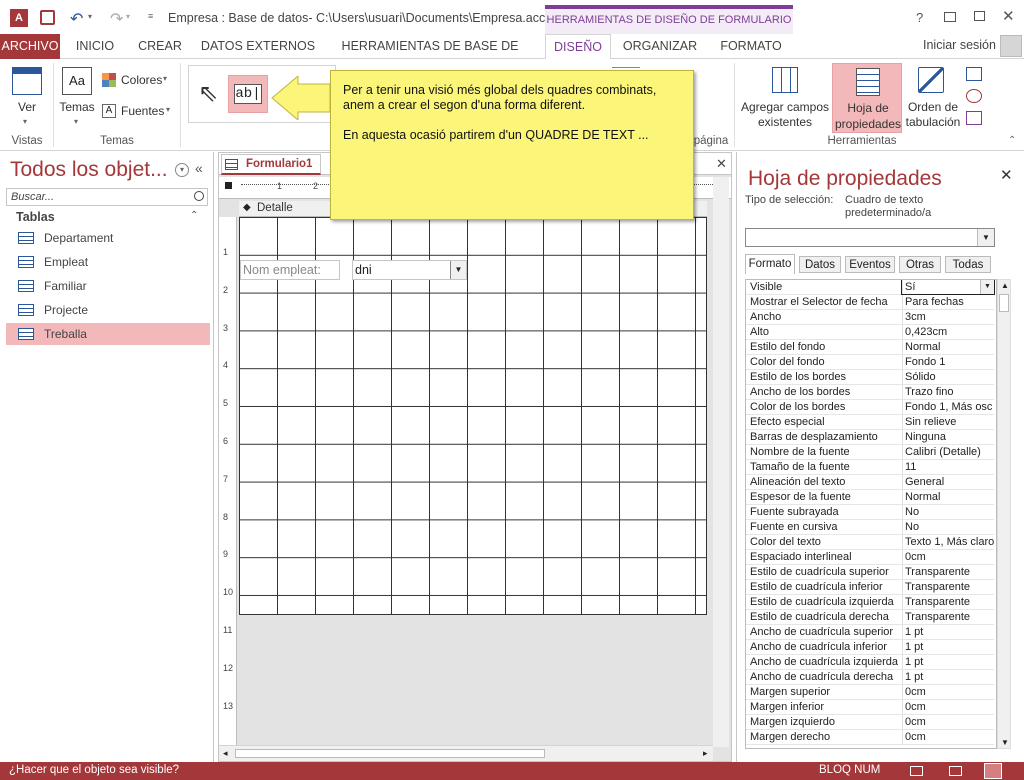  I want to click on property-value: General, so click(948, 482).